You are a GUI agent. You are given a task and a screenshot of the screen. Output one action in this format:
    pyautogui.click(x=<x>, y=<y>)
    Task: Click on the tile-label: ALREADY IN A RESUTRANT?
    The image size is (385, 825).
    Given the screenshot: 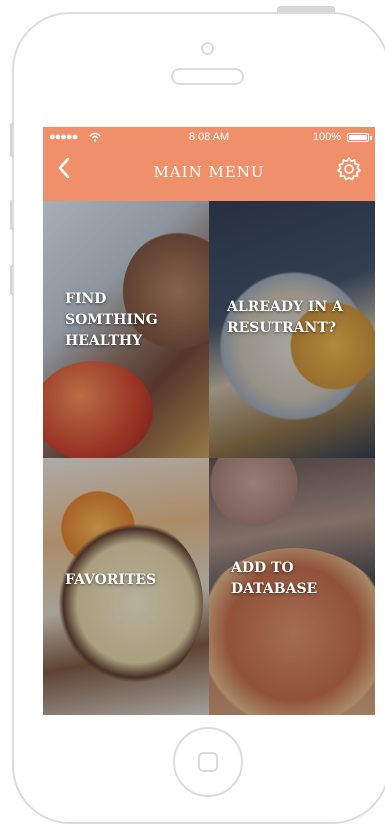 What is the action you would take?
    pyautogui.click(x=285, y=318)
    